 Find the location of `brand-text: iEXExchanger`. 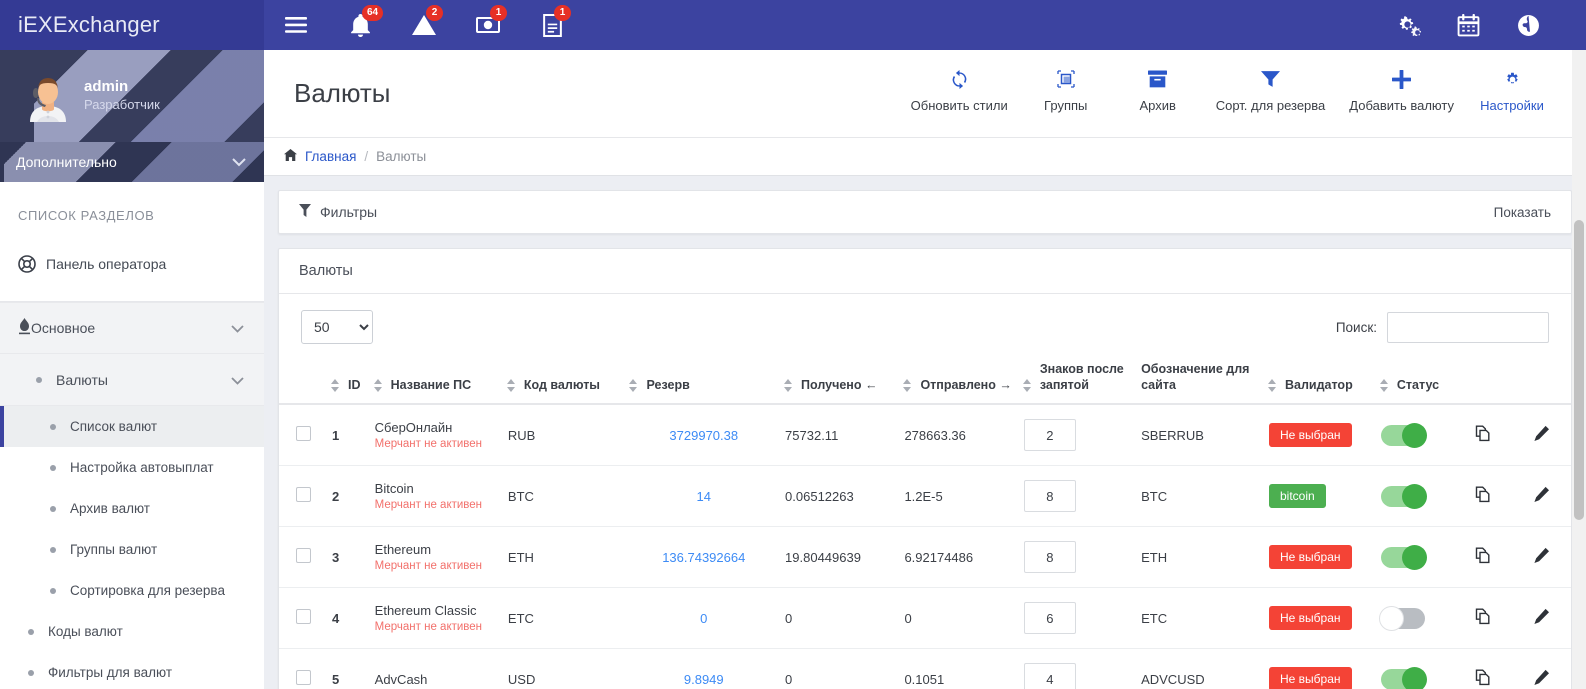

brand-text: iEXExchanger is located at coordinates (89, 24).